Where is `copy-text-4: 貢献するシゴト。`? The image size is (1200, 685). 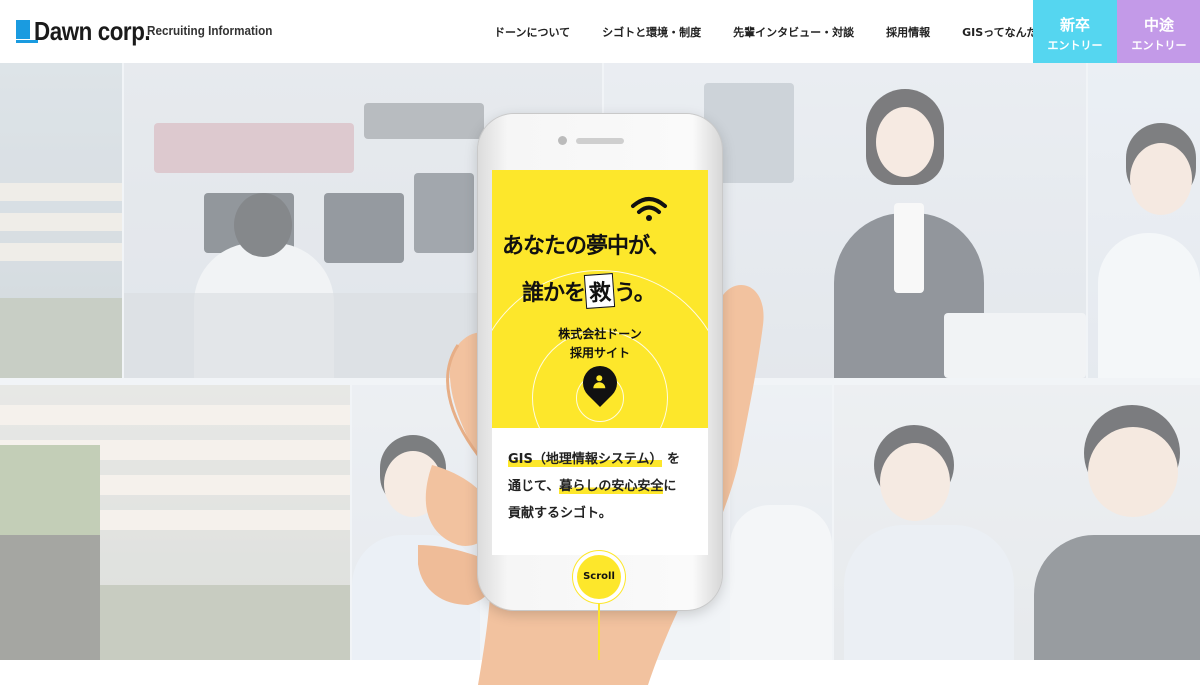 copy-text-4: 貢献するシゴト。 is located at coordinates (560, 513).